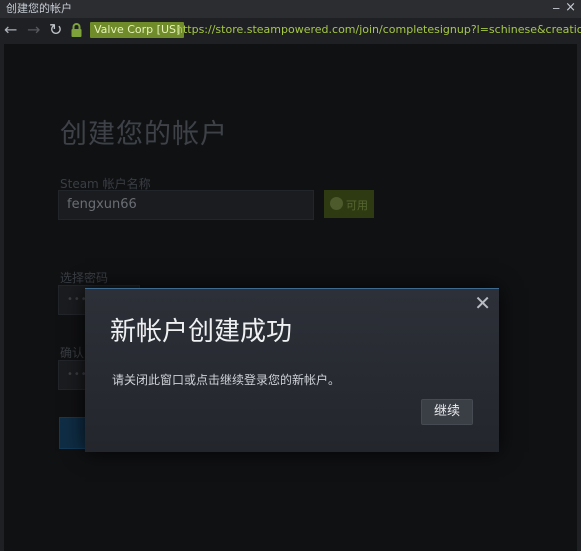  What do you see at coordinates (39, 8) in the screenshot?
I see `window-title: 创建您的帐户` at bounding box center [39, 8].